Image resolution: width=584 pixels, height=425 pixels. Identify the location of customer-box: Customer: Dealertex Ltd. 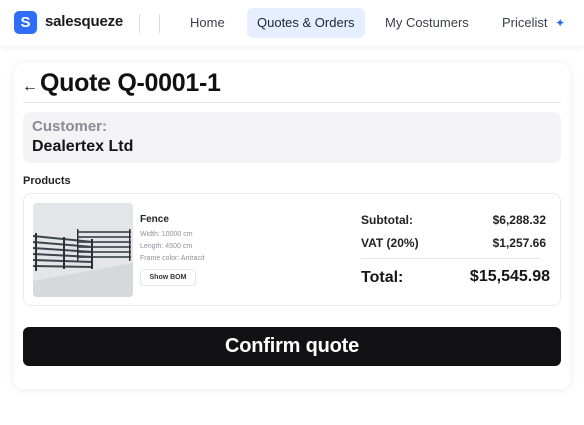
(292, 137).